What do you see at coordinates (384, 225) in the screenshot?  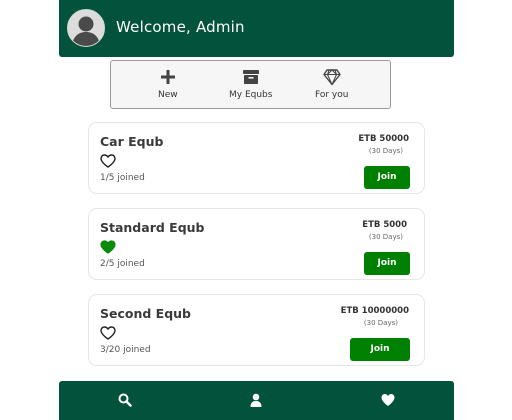 I see `equb-price: ETB 5000` at bounding box center [384, 225].